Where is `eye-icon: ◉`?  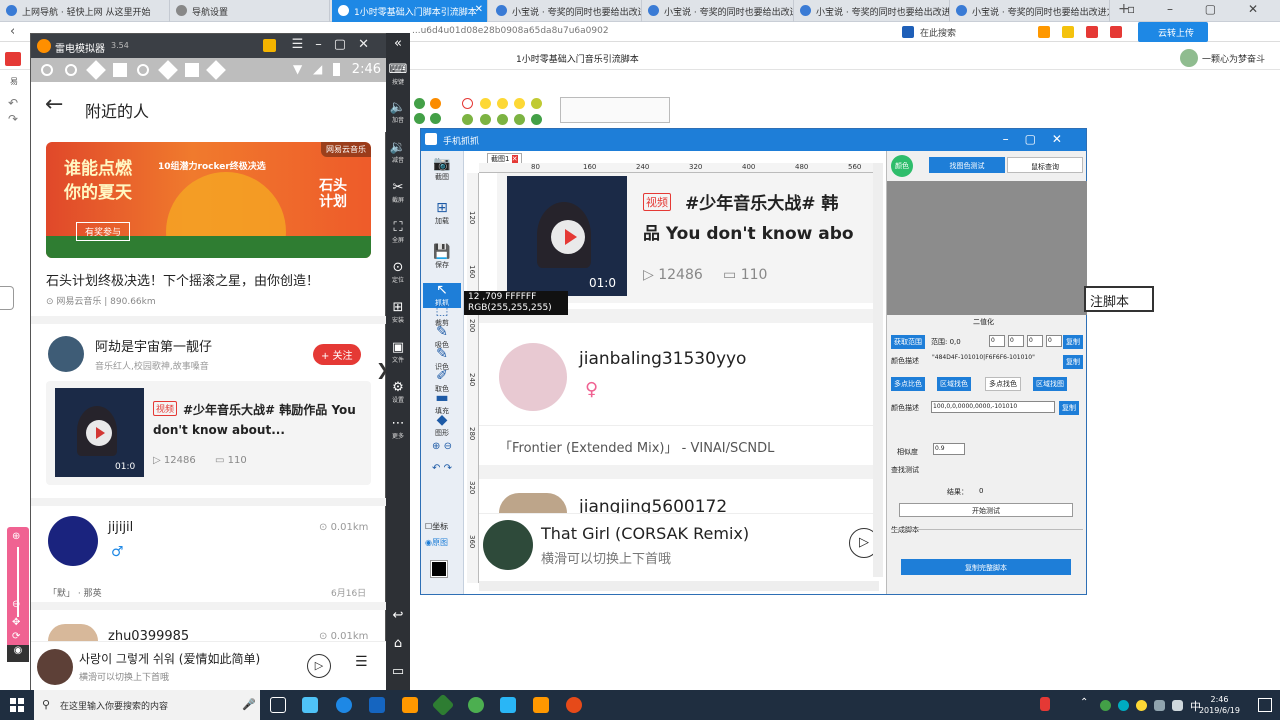
eye-icon: ◉ is located at coordinates (18, 653).